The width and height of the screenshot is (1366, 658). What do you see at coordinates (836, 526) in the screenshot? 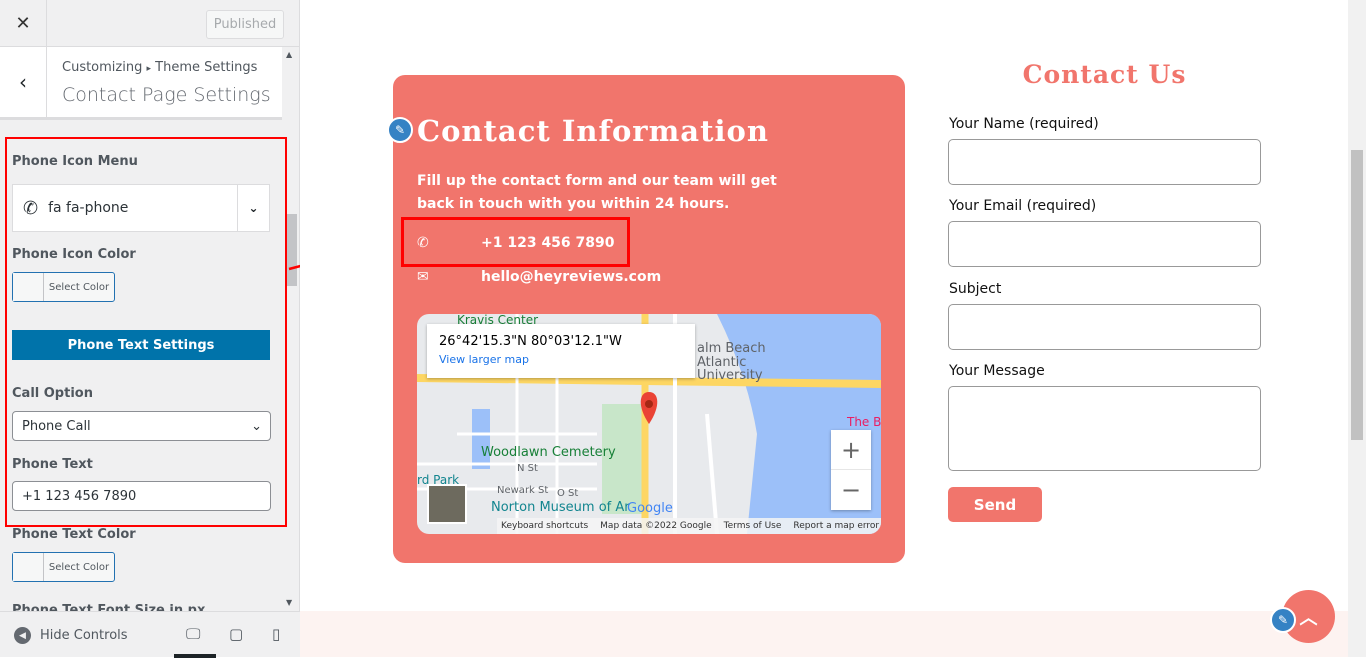
I see `report-error-link: Report a map error` at bounding box center [836, 526].